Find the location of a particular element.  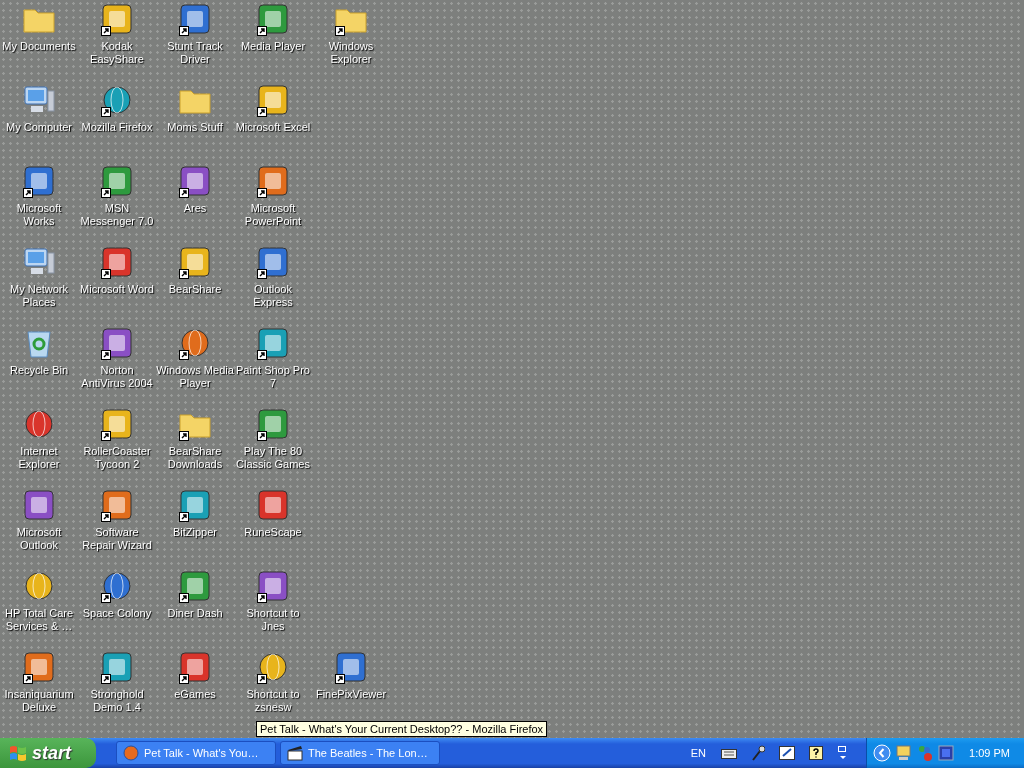

desktop-icon: Shortcut to Jnes is located at coordinates (273, 601).